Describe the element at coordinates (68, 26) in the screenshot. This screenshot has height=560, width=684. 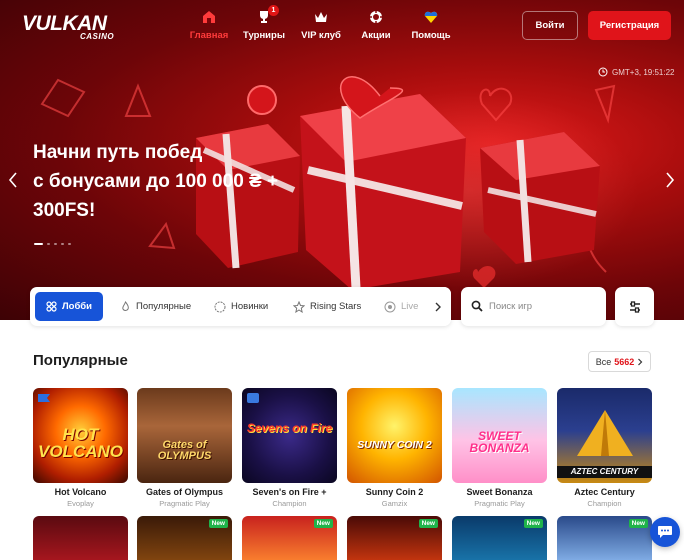
I see `logo: VULKAN CASINO` at that location.